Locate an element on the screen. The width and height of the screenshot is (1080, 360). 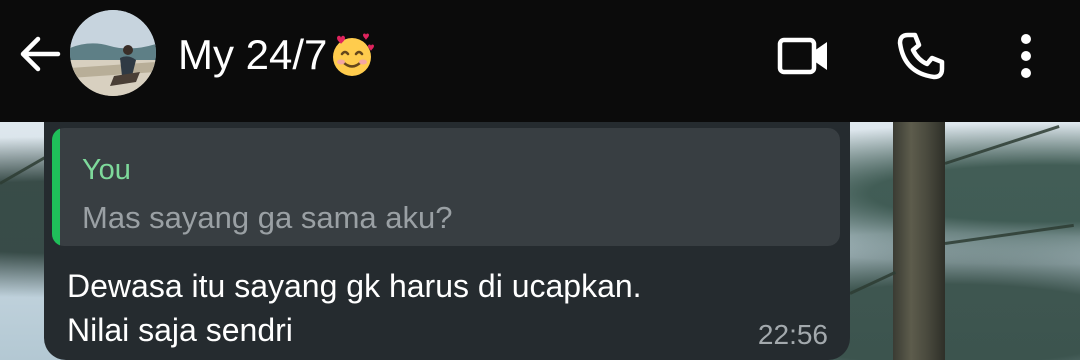
more-vertical-icon is located at coordinates (1026, 56).